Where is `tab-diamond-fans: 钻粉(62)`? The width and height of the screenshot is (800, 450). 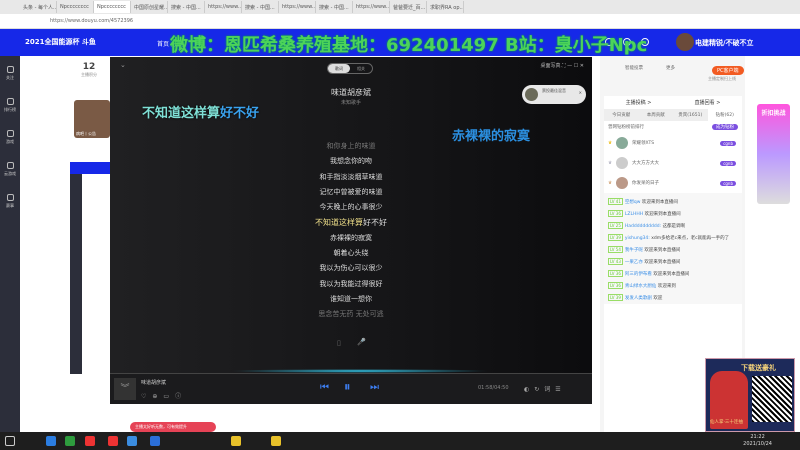 tab-diamond-fans: 钻粉(62) is located at coordinates (724, 115).